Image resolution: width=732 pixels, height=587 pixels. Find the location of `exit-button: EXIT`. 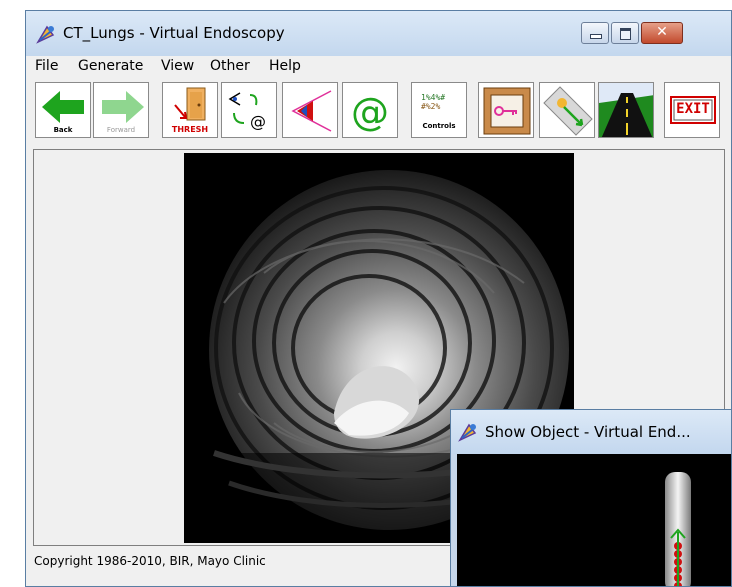

exit-button: EXIT is located at coordinates (692, 110).